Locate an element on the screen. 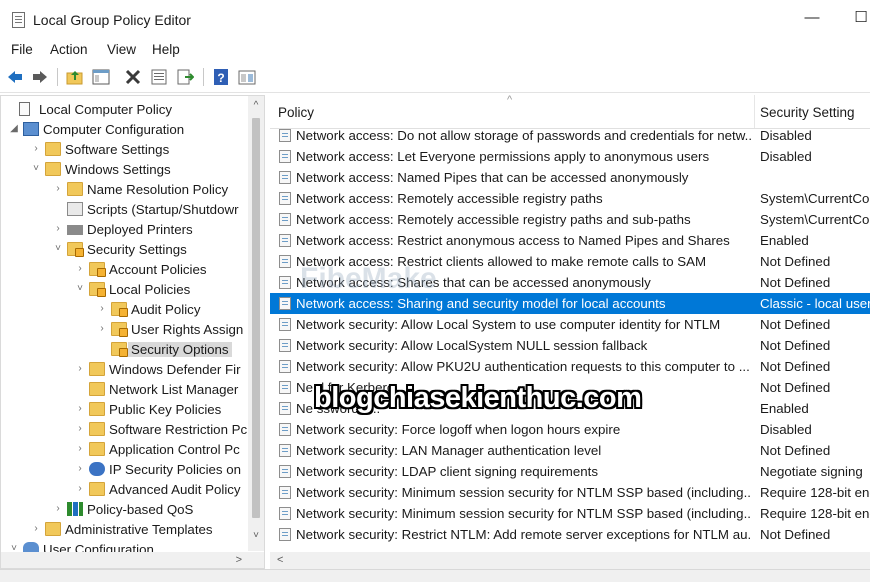  tree-item-label: Application Control Pc is located at coordinates (174, 449).